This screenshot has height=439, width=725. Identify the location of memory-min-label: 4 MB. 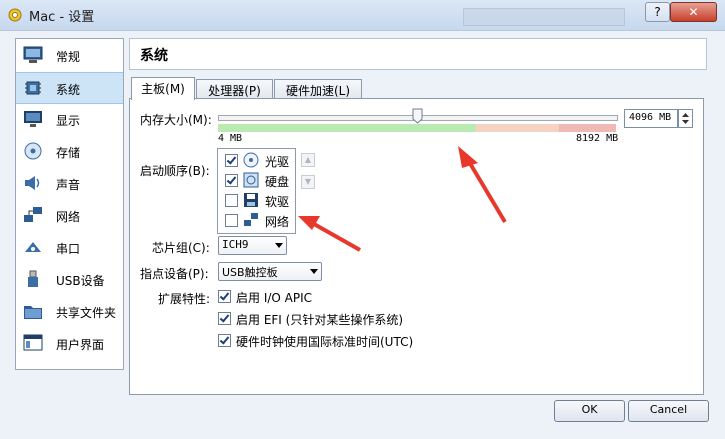
(230, 138).